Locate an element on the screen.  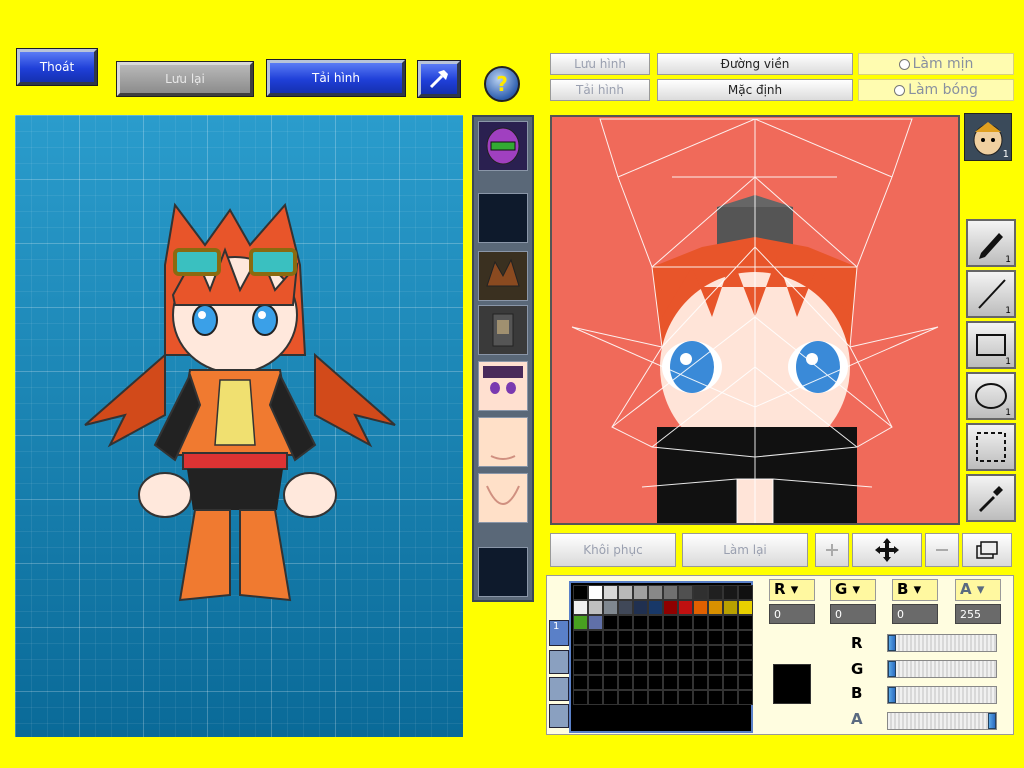
b-value-input: 0 is located at coordinates (915, 614).